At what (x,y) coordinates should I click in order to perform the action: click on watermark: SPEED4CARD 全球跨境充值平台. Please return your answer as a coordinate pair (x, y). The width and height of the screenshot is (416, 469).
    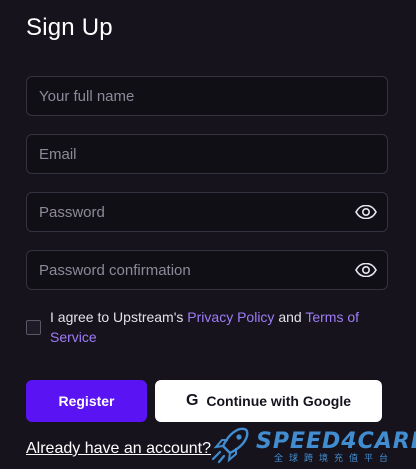
    Looking at the image, I should click on (313, 447).